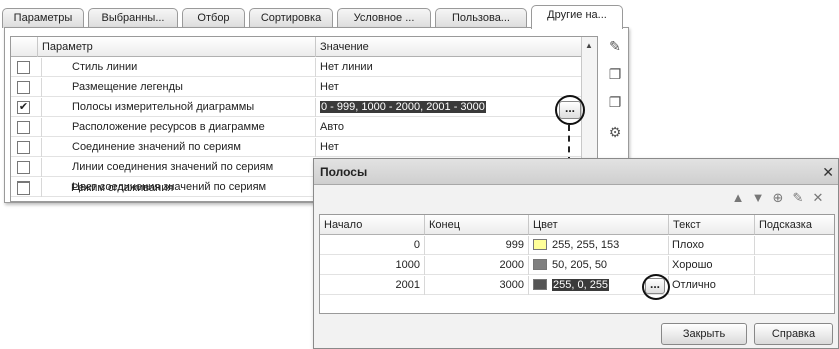 This screenshot has width=839, height=349. I want to click on param-name: Стиль линии, so click(178, 67).